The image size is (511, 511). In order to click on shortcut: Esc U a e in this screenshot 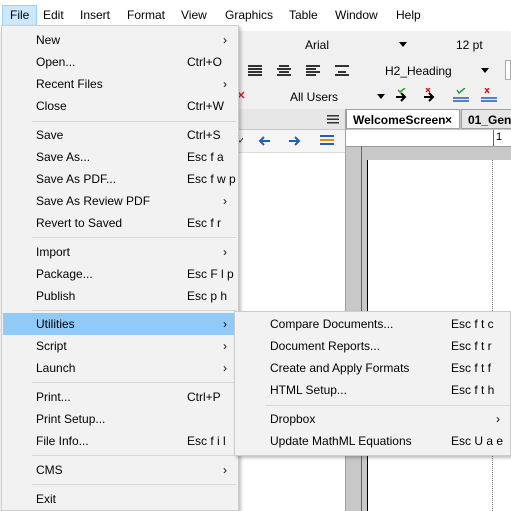, I will do `click(477, 441)`.